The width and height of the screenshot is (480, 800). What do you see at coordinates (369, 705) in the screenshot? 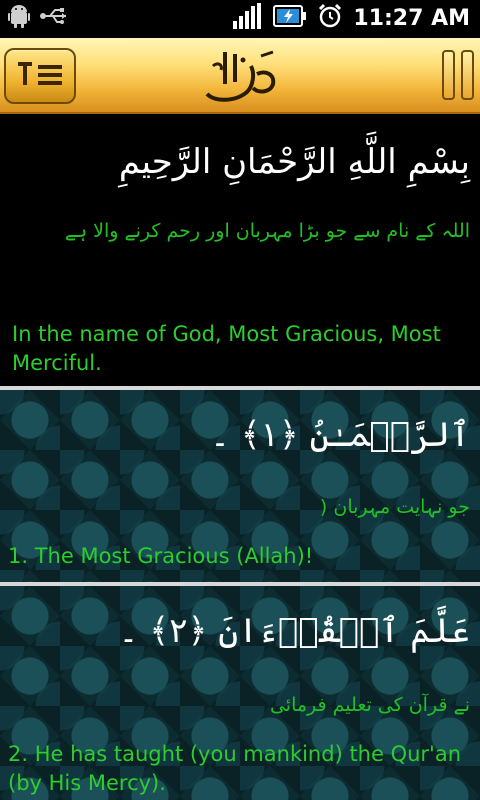
I see `urdu-translation: نے قرآن کی تعلیم فرمائی` at bounding box center [369, 705].